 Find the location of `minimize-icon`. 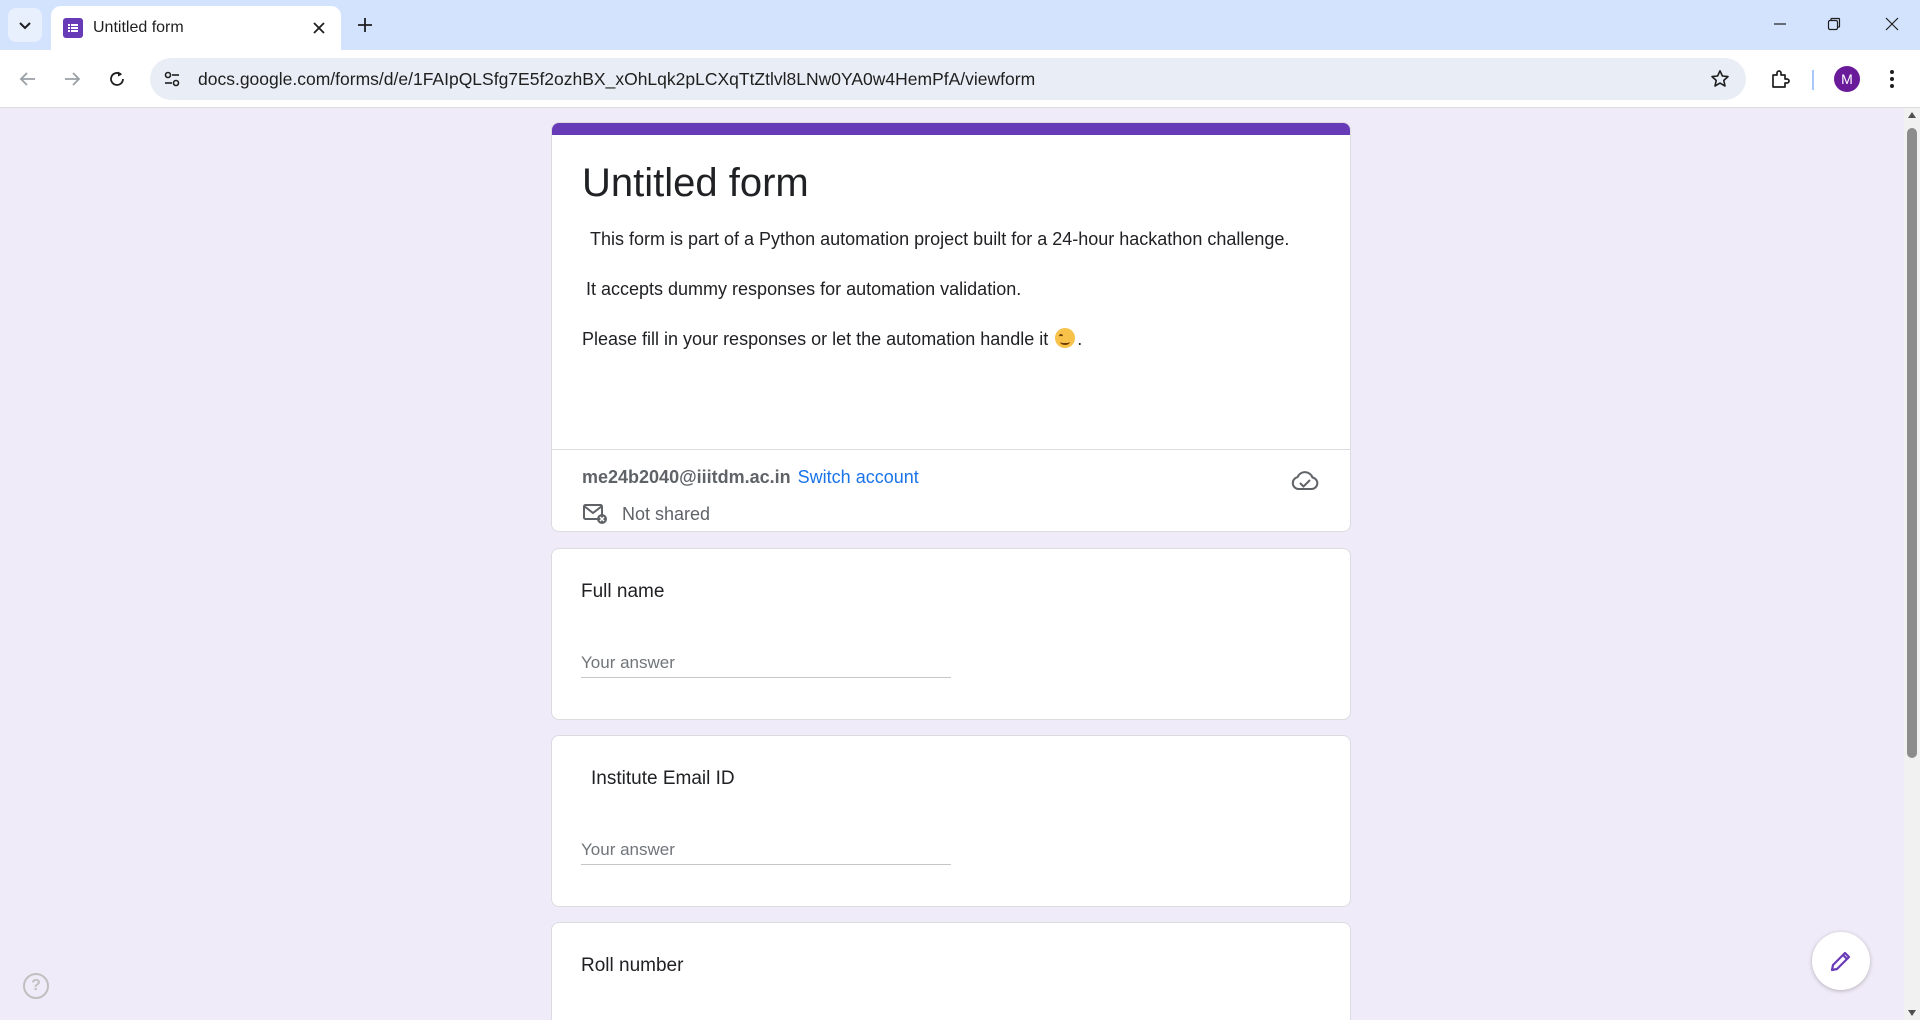

minimize-icon is located at coordinates (1780, 24).